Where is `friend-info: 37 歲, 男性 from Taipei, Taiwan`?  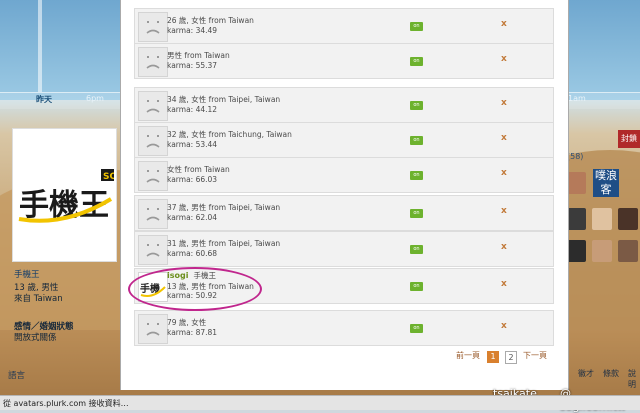 friend-info: 37 歲, 男性 from Taipei, Taiwan is located at coordinates (224, 207).